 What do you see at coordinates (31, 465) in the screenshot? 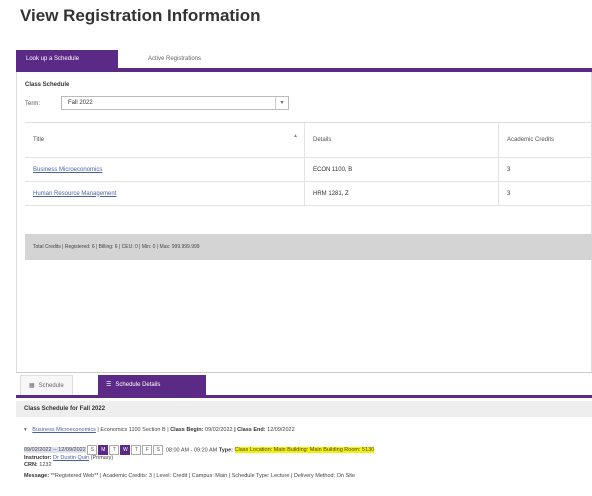
I see `crn-label: CRN:` at bounding box center [31, 465].